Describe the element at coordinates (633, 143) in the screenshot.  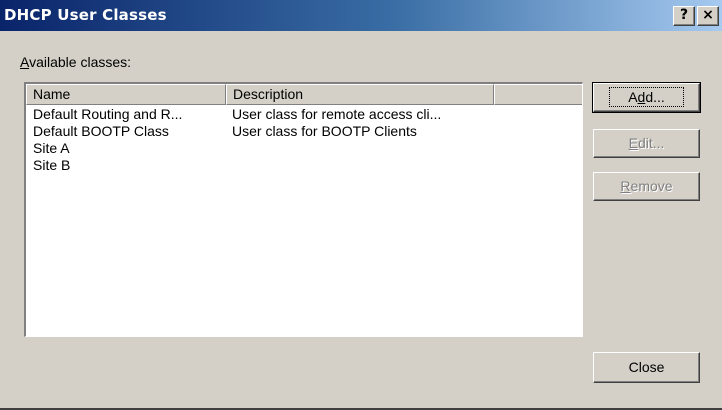
I see `accesskey-letter: E` at that location.